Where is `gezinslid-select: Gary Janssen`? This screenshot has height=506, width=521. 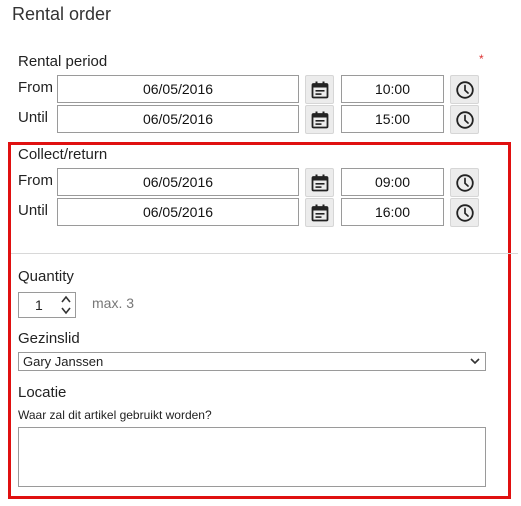 gezinslid-select: Gary Janssen is located at coordinates (252, 361).